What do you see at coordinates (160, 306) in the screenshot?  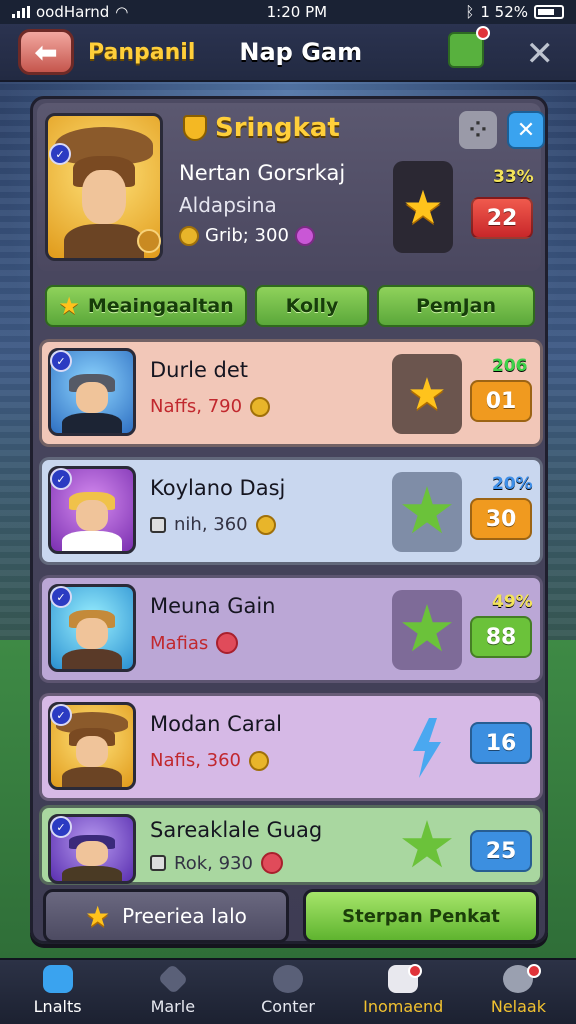 I see `tab-label: Meaingaaltan` at bounding box center [160, 306].